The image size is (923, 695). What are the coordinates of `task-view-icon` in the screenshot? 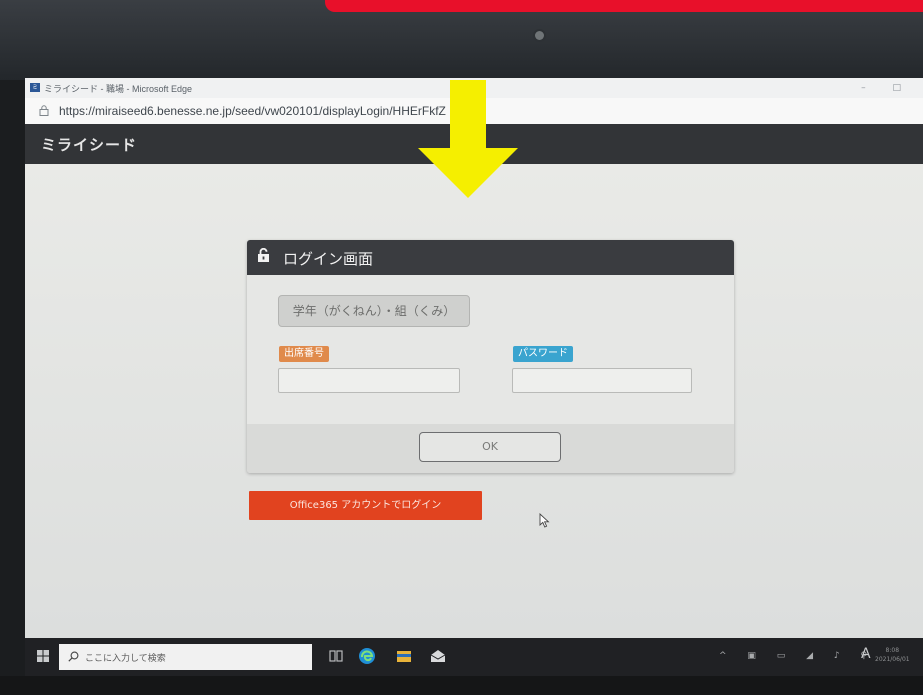 It's located at (336, 656).